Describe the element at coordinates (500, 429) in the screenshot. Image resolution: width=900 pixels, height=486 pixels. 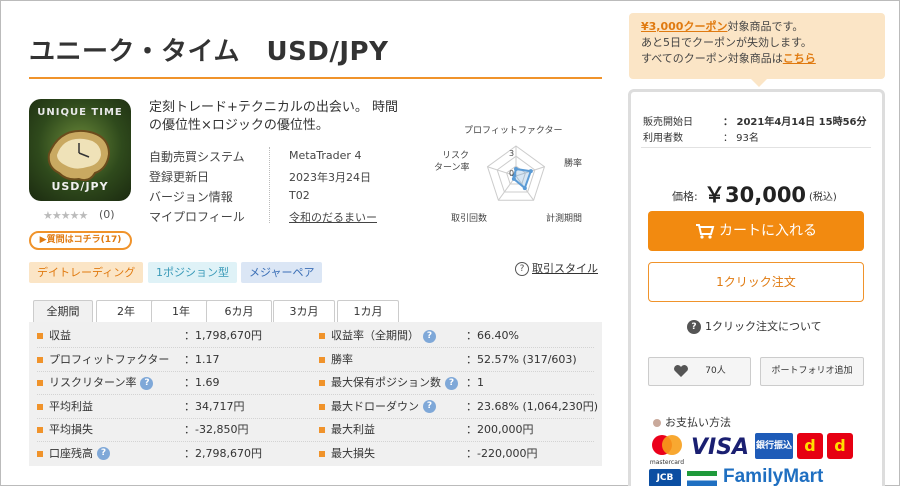
I see `stat-value-right-4: ：200,000円` at that location.